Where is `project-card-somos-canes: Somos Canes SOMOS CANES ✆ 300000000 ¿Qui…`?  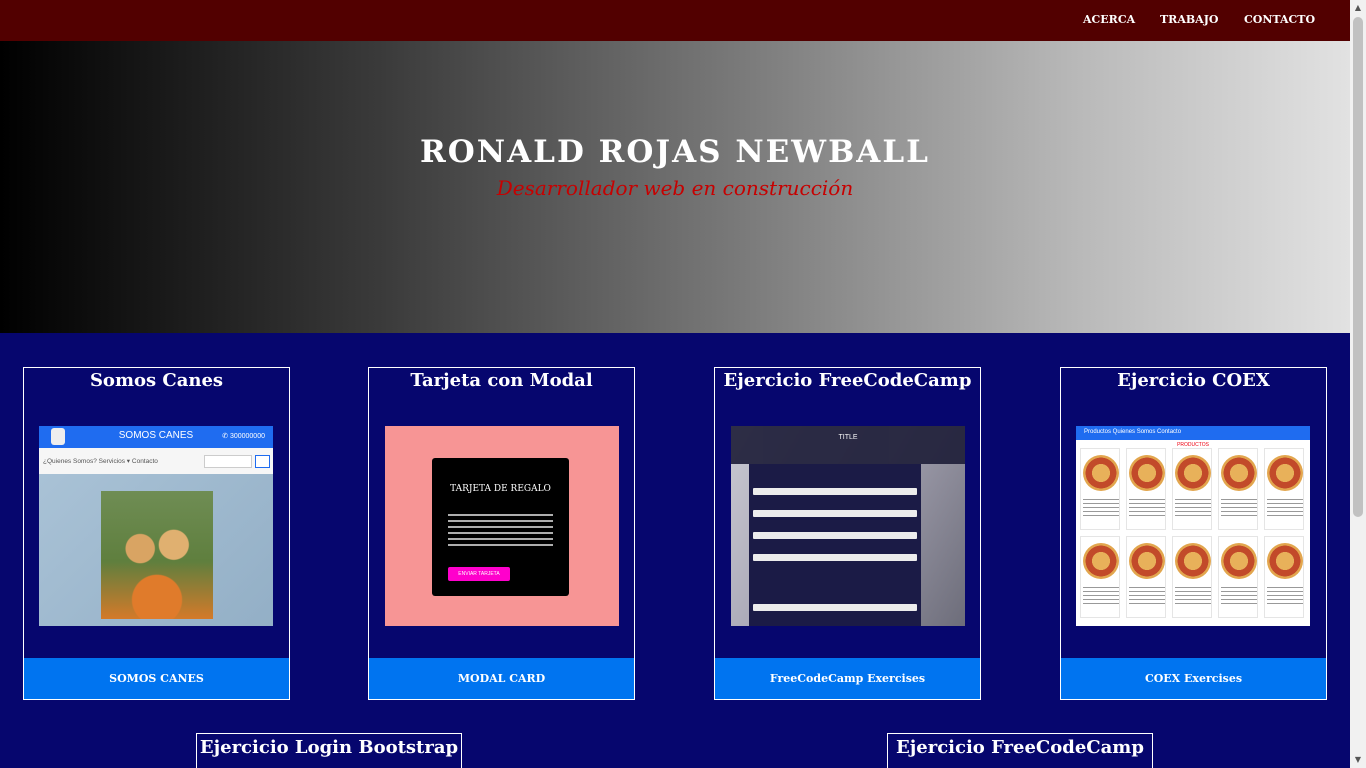
project-card-somos-canes: Somos Canes SOMOS CANES ✆ 300000000 ¿Qui… is located at coordinates (156, 533).